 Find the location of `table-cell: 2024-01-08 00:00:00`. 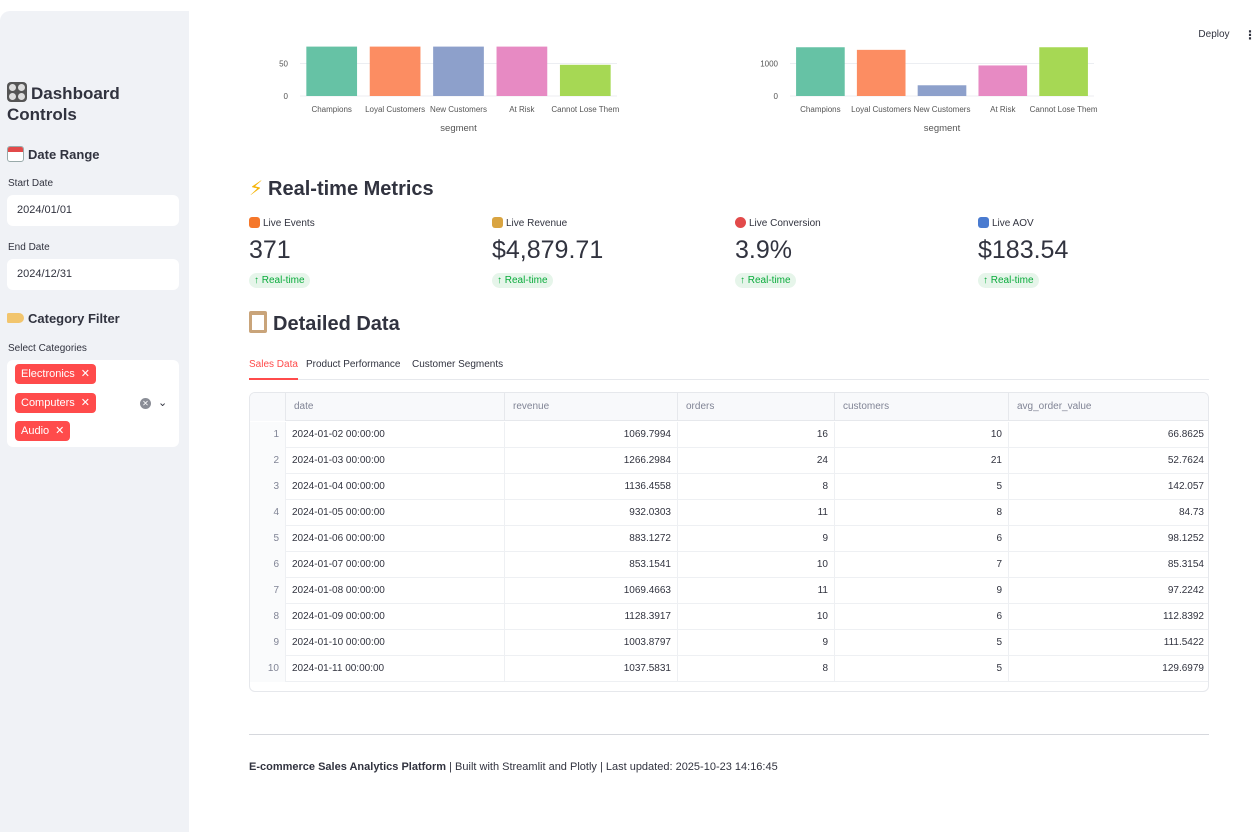

table-cell: 2024-01-08 00:00:00 is located at coordinates (395, 591).